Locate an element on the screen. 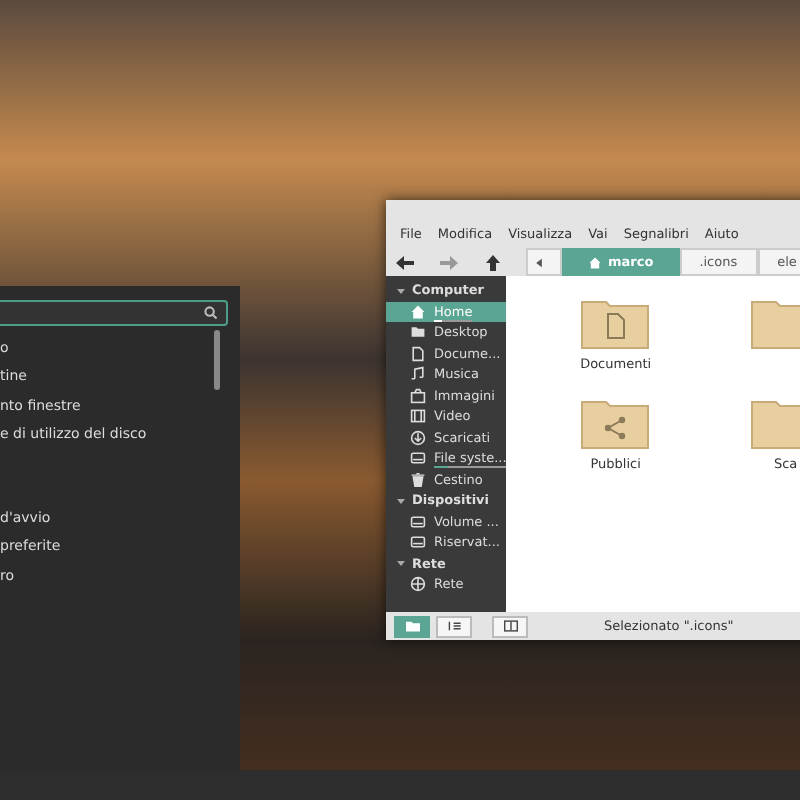 This screenshot has height=800, width=800. trash-icon is located at coordinates (418, 479).